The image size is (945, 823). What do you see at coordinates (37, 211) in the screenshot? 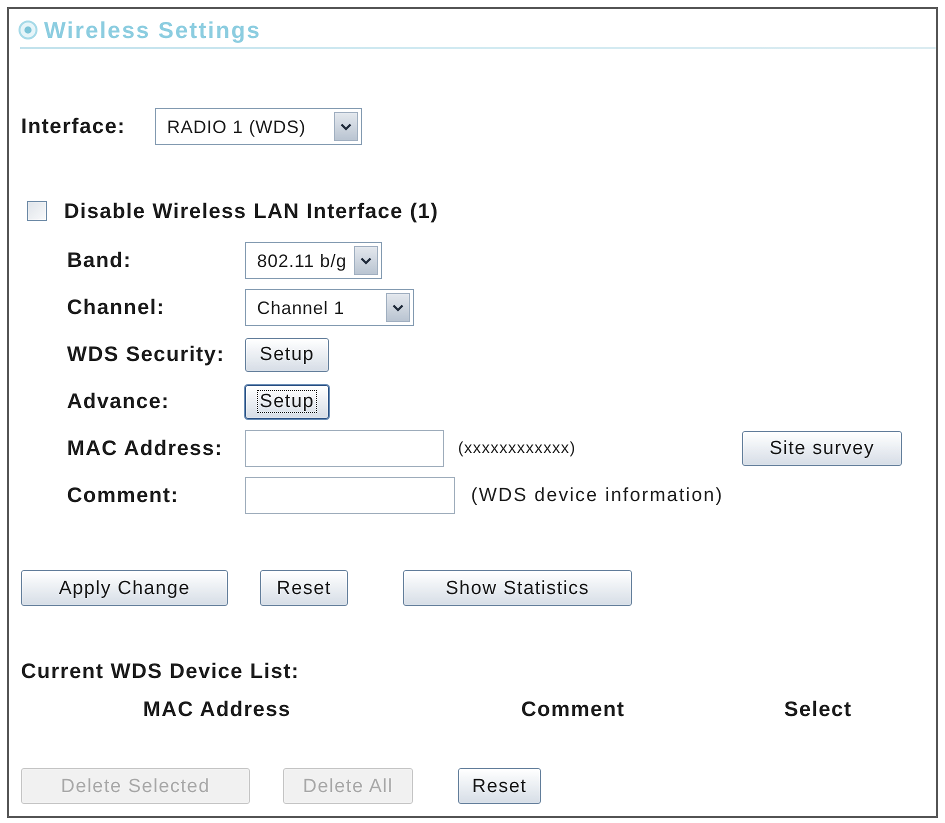
I see `checkbox` at bounding box center [37, 211].